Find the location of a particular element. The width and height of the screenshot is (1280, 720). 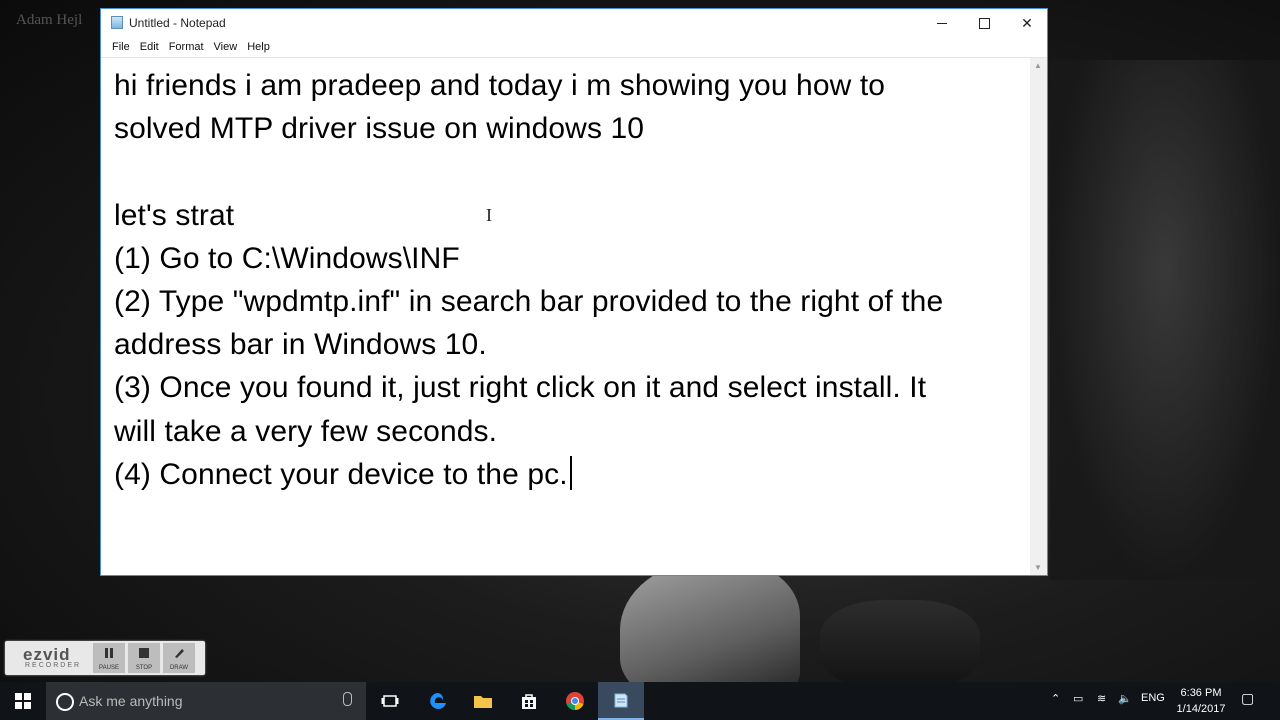

edge-icon is located at coordinates (438, 701).